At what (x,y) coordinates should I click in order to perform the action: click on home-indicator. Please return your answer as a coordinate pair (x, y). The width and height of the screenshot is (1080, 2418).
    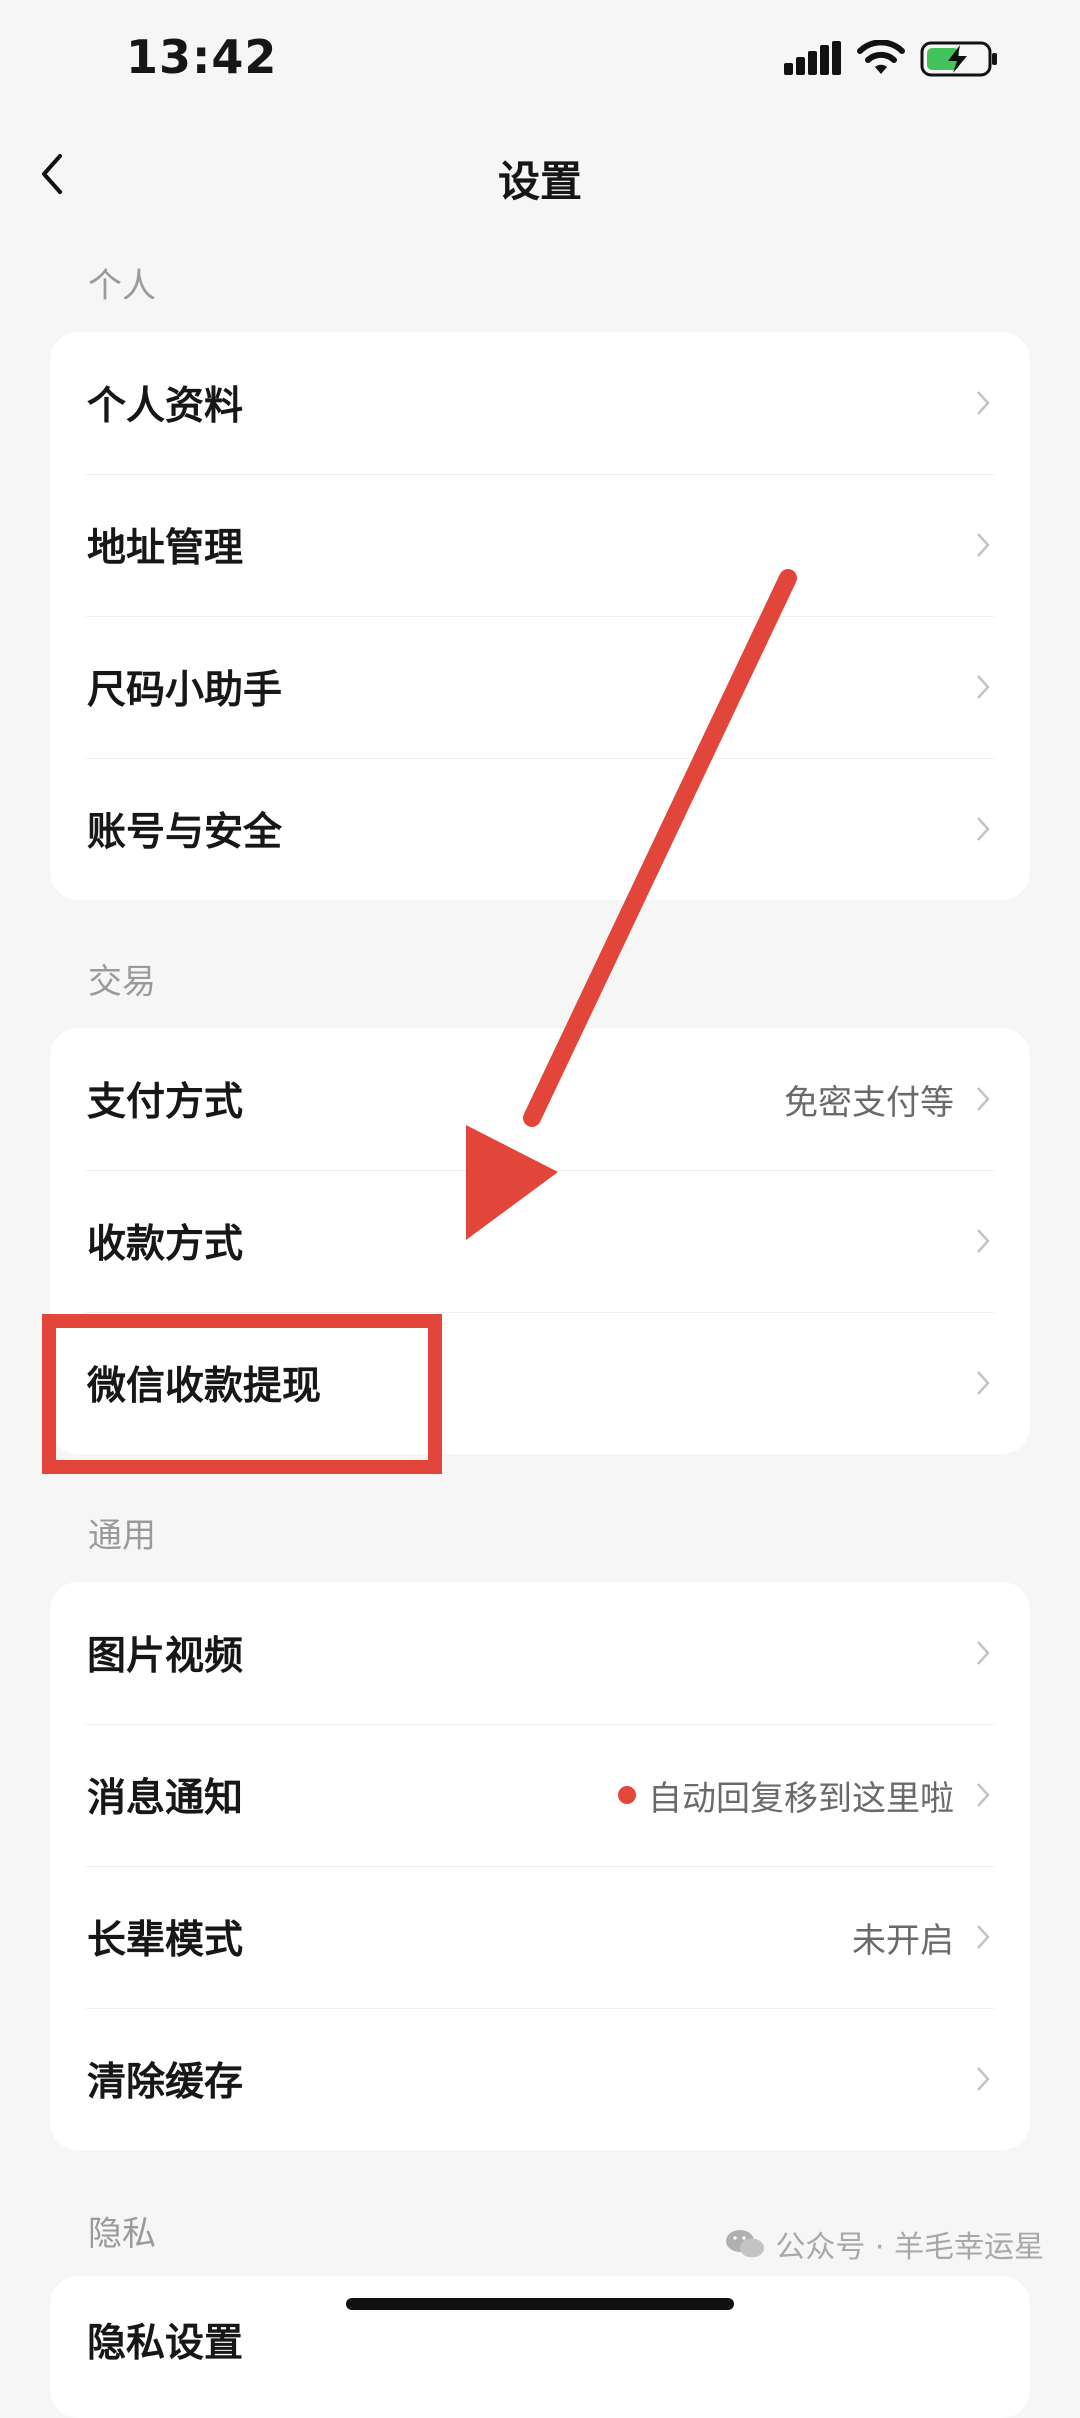
    Looking at the image, I should click on (540, 2304).